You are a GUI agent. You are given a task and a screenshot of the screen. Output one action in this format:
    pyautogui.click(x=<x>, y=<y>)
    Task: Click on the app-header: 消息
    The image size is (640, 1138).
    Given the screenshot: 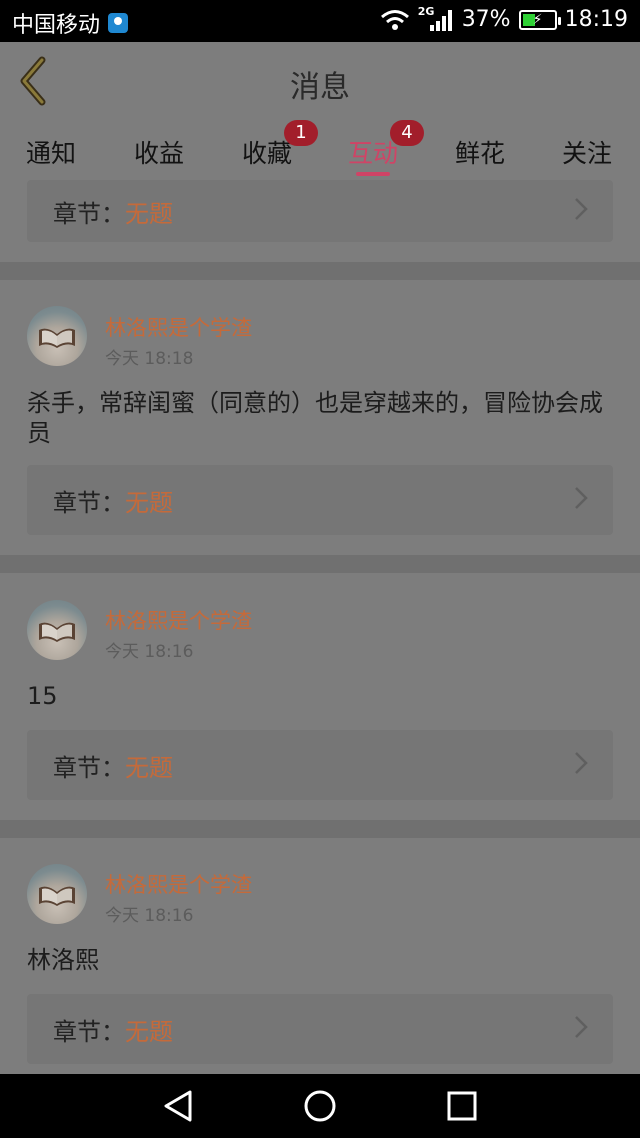 What is the action you would take?
    pyautogui.click(x=320, y=83)
    